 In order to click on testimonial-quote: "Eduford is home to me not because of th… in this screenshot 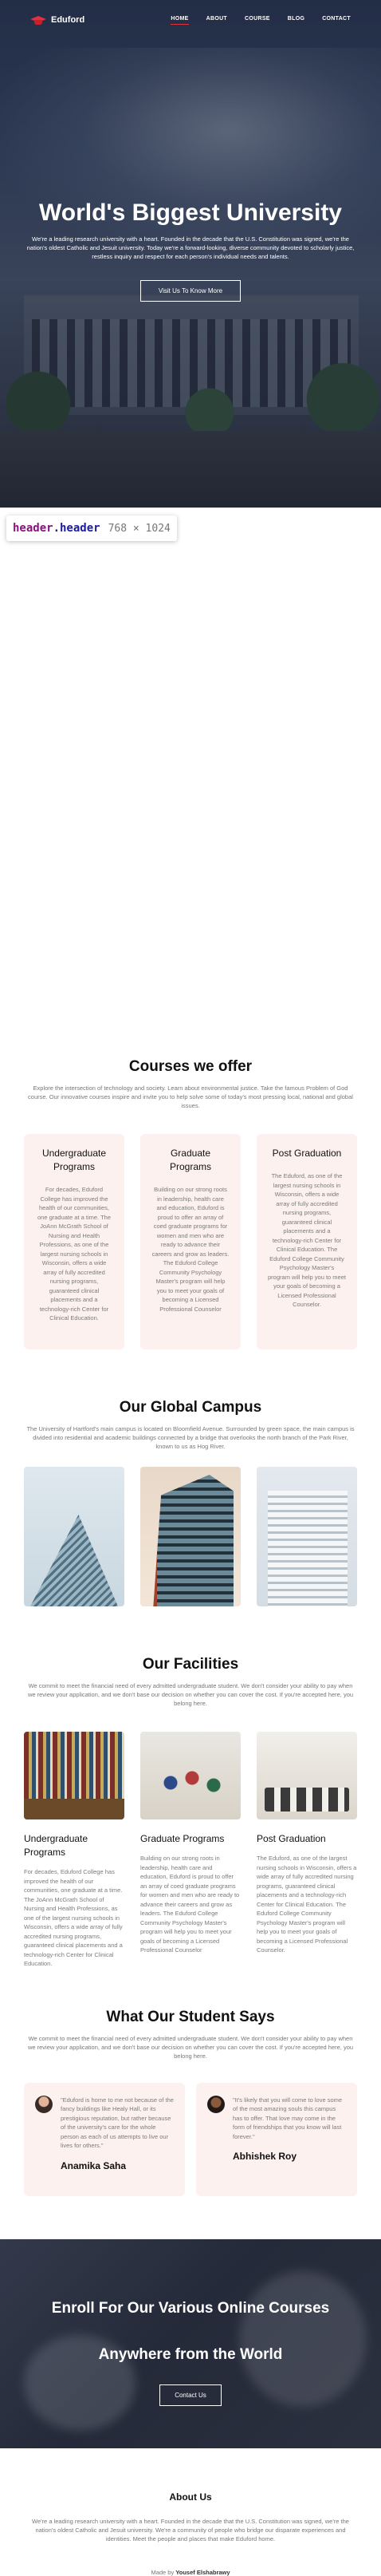, I will do `click(118, 2123)`.